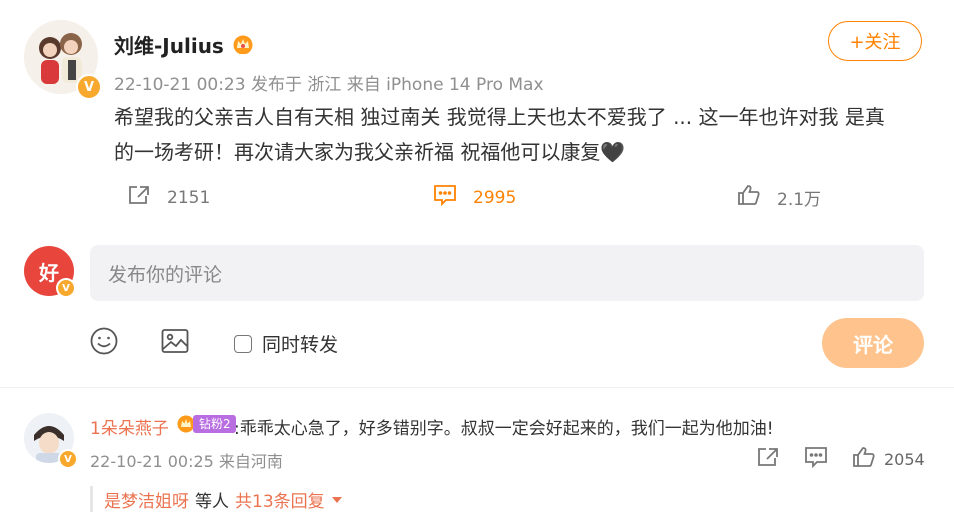 This screenshot has height=525, width=954. Describe the element at coordinates (370, 152) in the screenshot. I see `post-text-line: 的一场考研！再次请大家为我父亲祈福 祝福他可以康复🖤` at that location.